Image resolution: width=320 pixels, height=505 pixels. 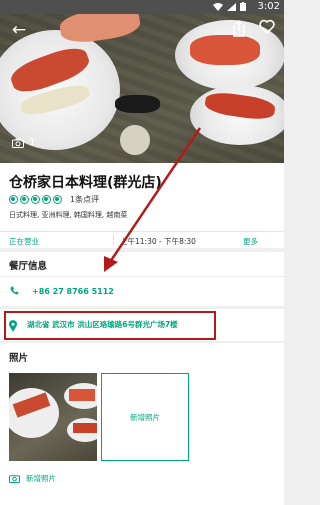 I want to click on add-photo-link: 新增照片, so click(x=32, y=478).